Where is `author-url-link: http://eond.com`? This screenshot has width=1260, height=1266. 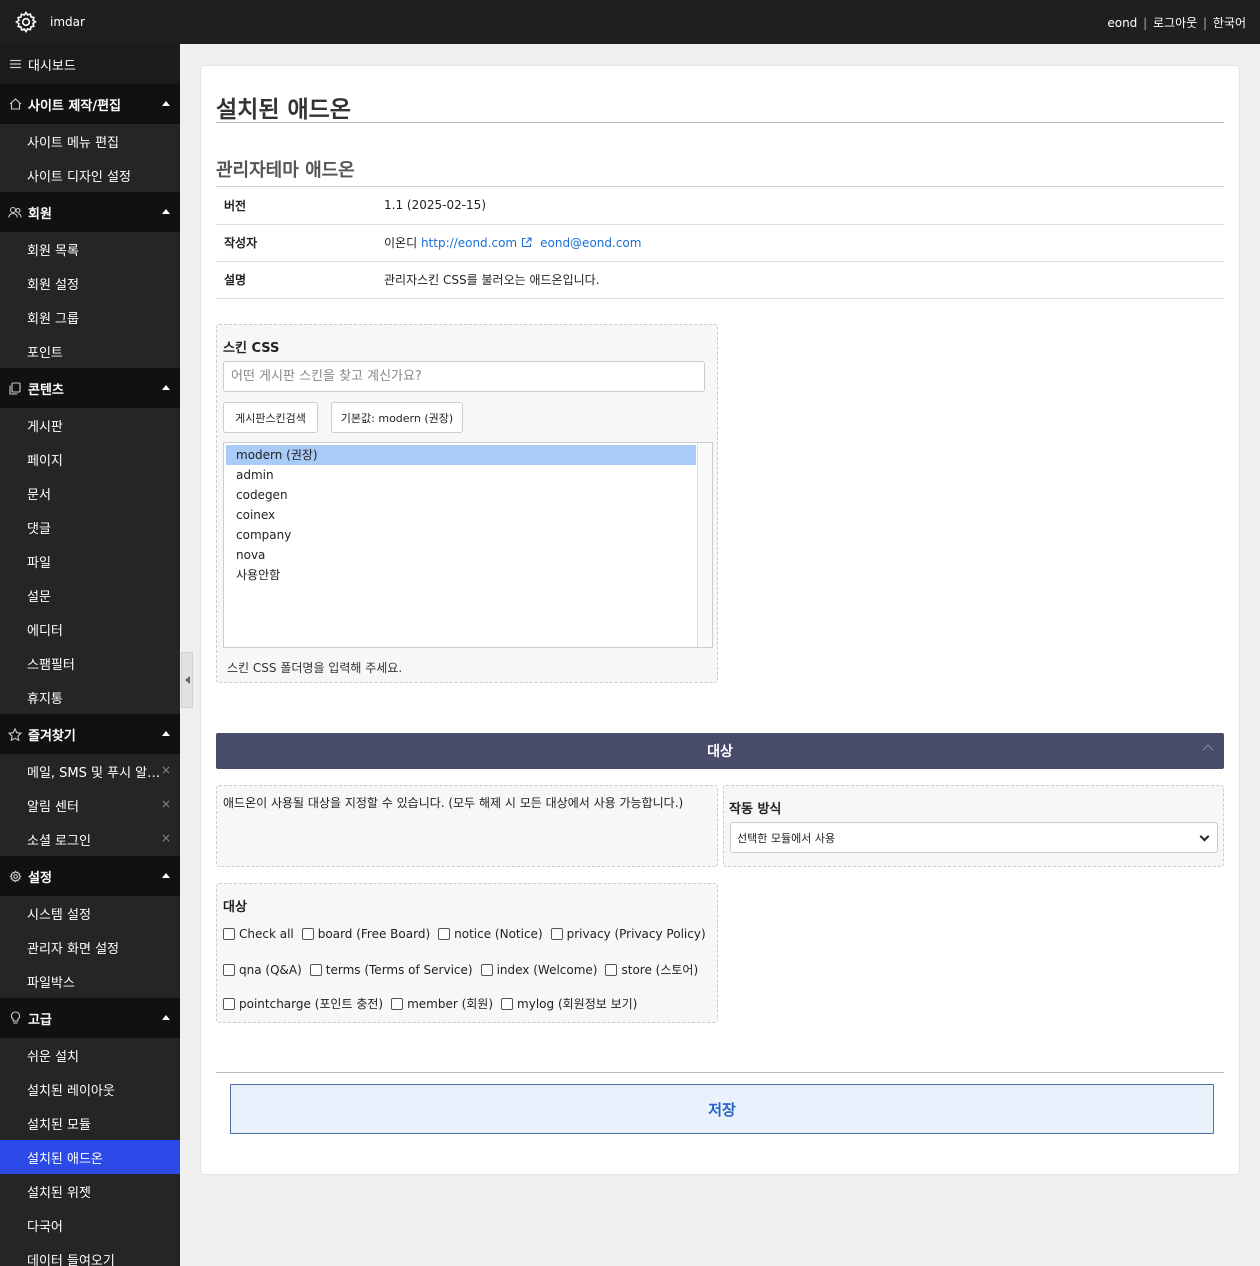 author-url-link: http://eond.com is located at coordinates (469, 243).